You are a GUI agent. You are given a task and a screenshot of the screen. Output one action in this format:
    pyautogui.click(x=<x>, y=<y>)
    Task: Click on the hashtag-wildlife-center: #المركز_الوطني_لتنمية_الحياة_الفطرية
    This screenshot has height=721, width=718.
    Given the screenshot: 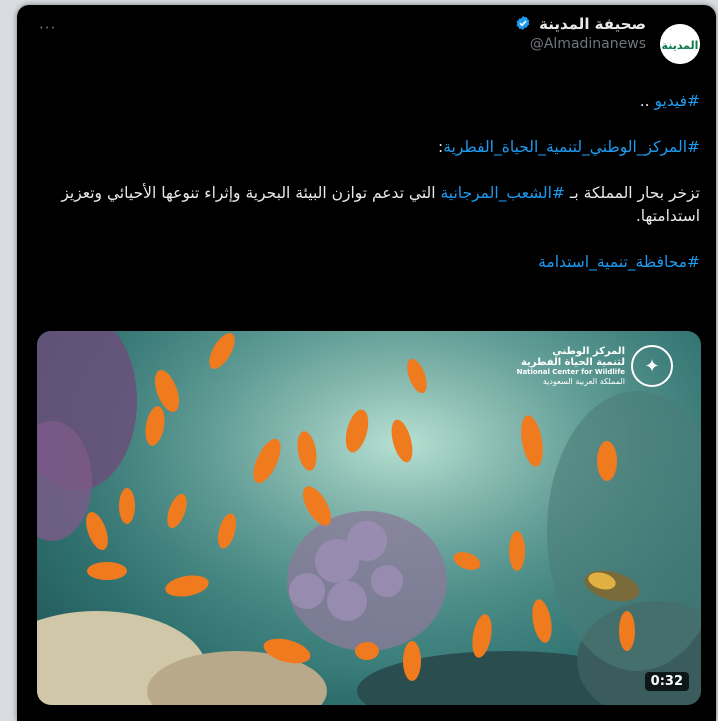 What is the action you would take?
    pyautogui.click(x=571, y=147)
    